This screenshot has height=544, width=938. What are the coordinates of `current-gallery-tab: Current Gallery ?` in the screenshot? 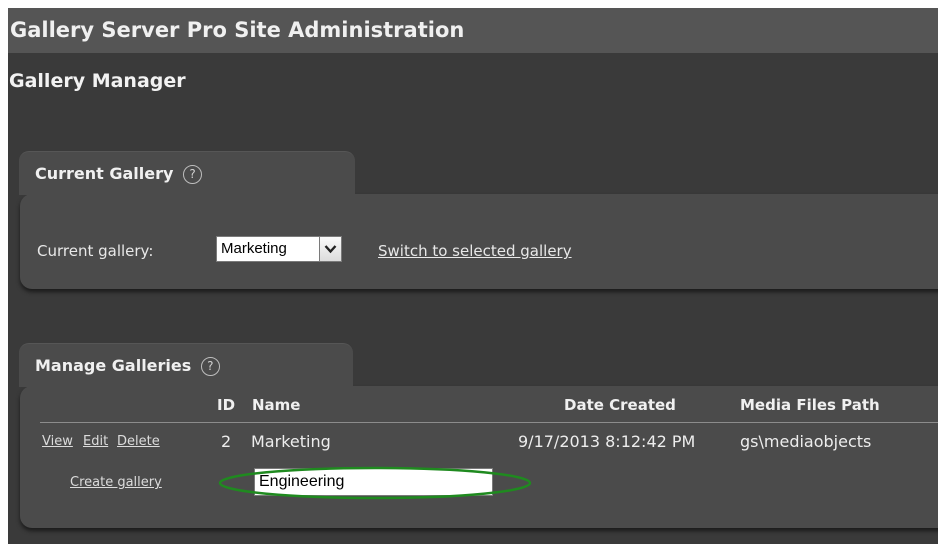 It's located at (187, 173).